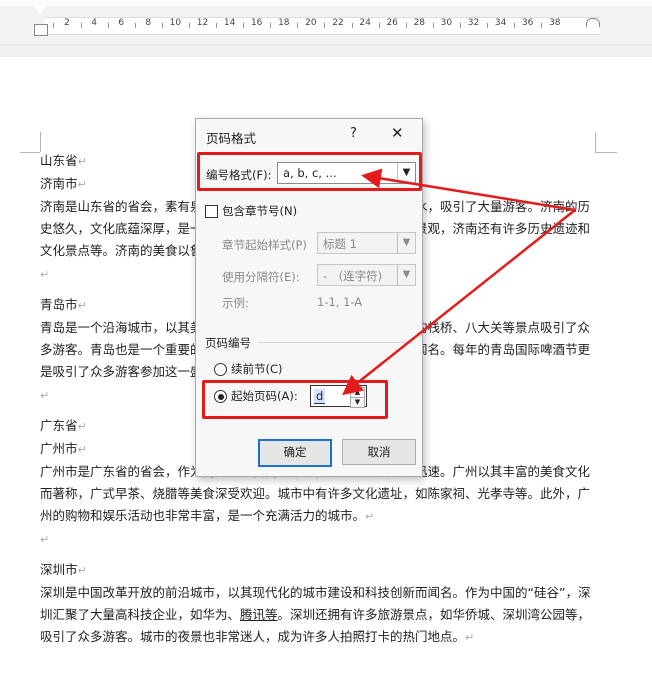  I want to click on annotation-arrows, so click(459, 282).